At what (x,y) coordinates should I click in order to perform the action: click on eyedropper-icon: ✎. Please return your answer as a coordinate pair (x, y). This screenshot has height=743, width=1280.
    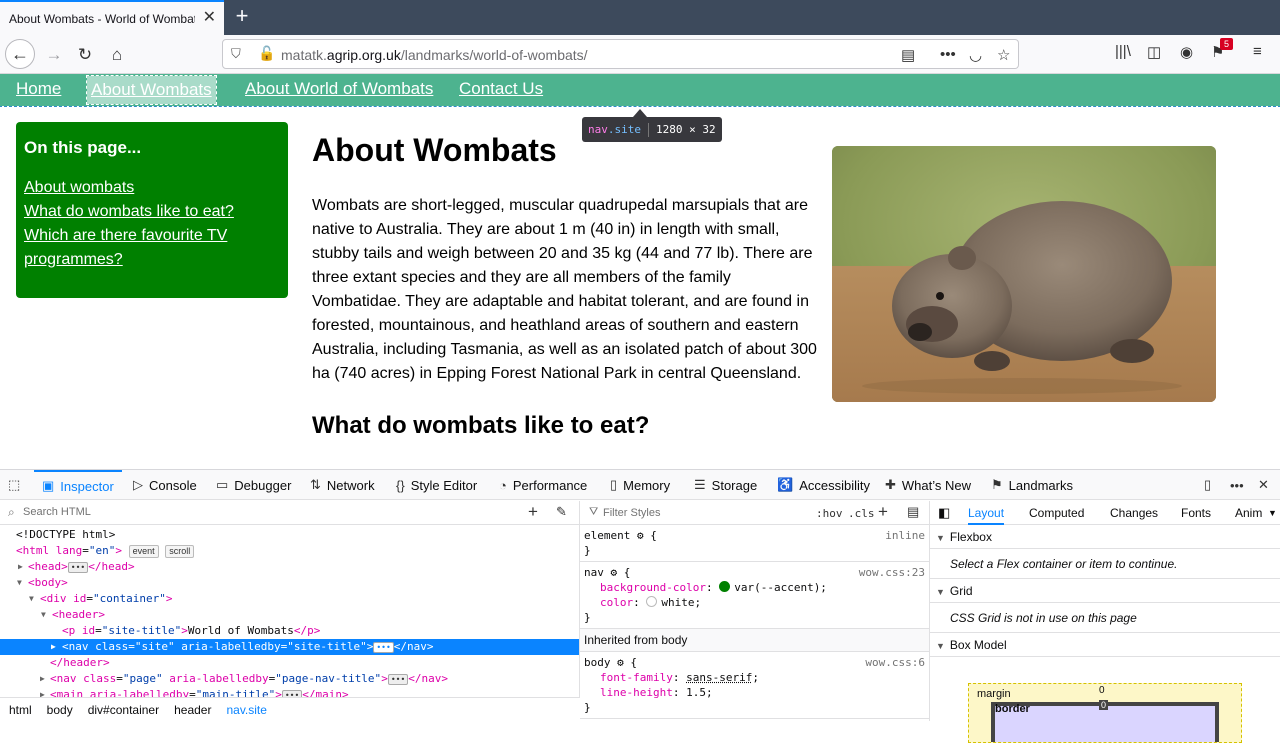
    Looking at the image, I should click on (561, 512).